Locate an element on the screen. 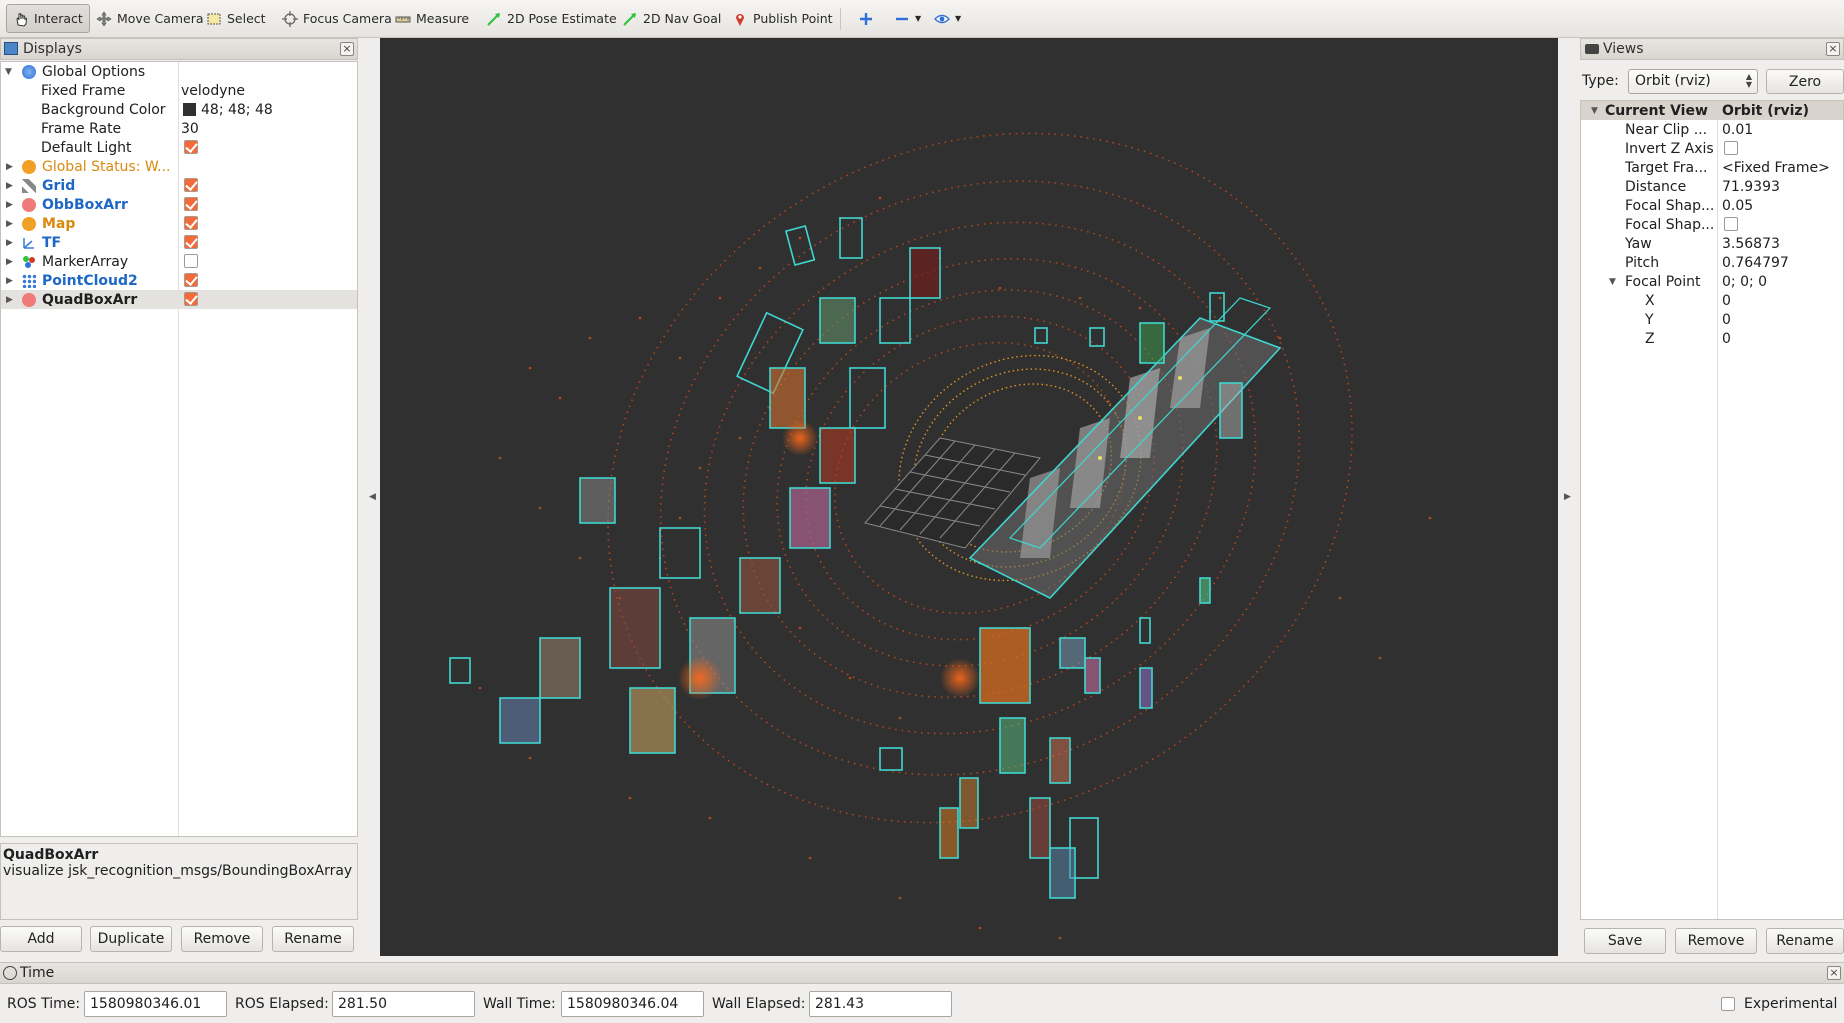 Image resolution: width=1844 pixels, height=1023 pixels. markerarray-checkbox is located at coordinates (191, 261).